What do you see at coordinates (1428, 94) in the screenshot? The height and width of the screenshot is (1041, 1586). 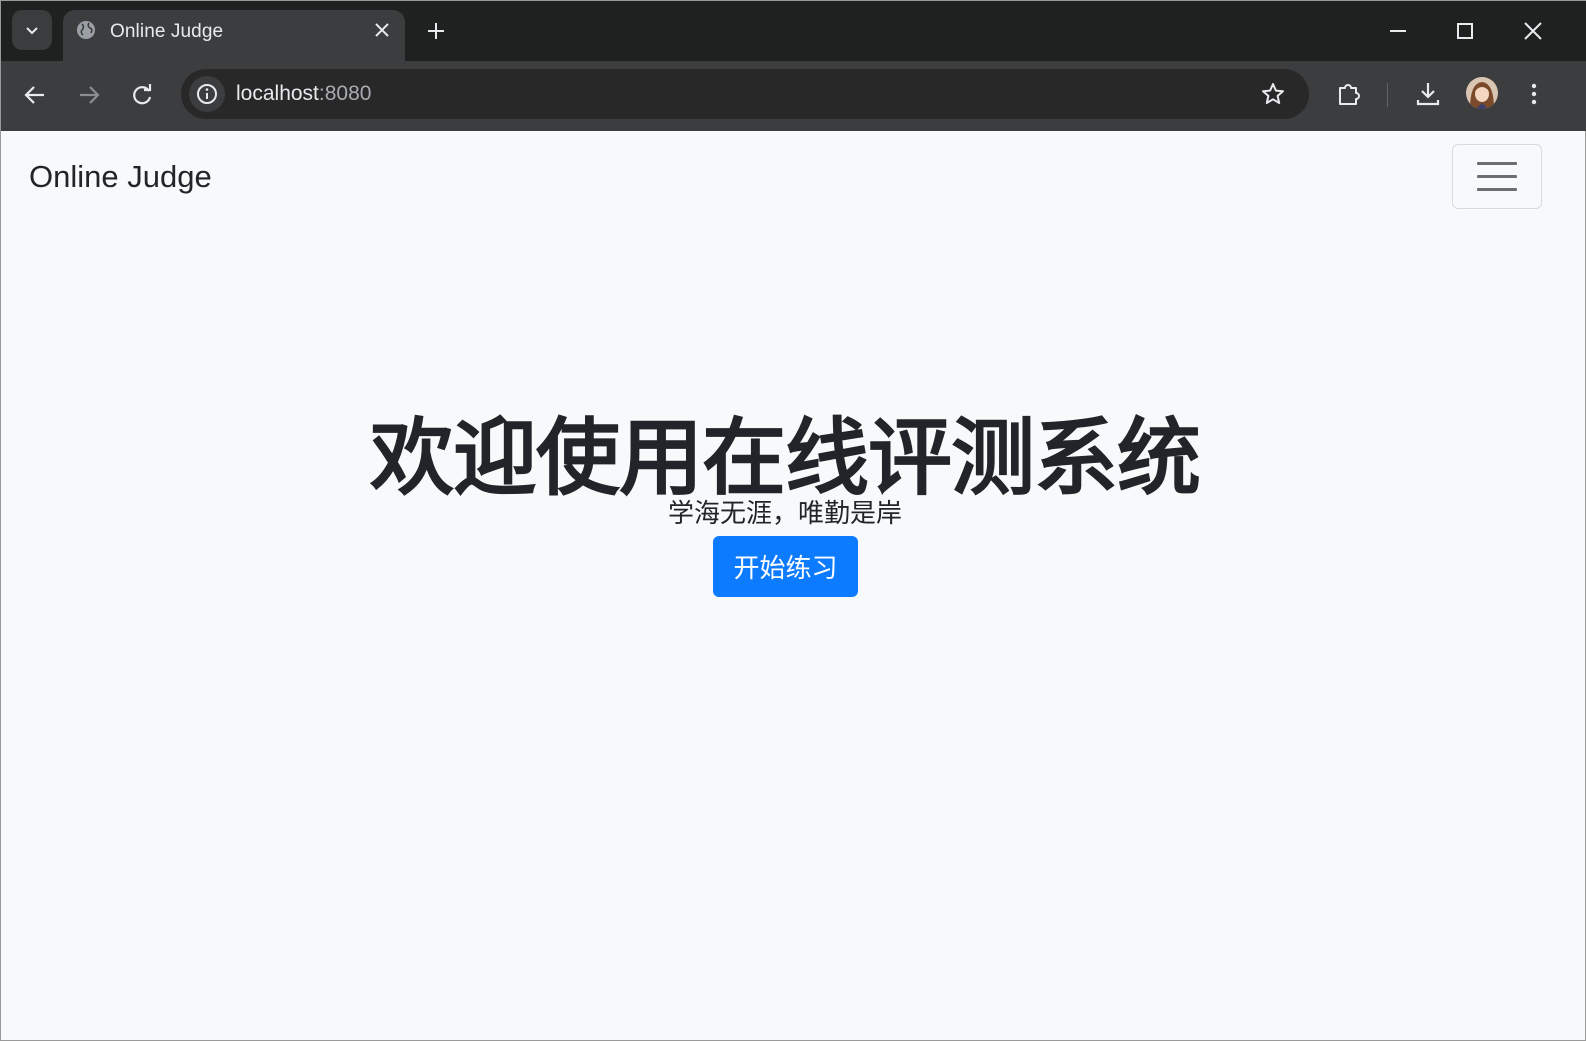 I see `download-icon` at bounding box center [1428, 94].